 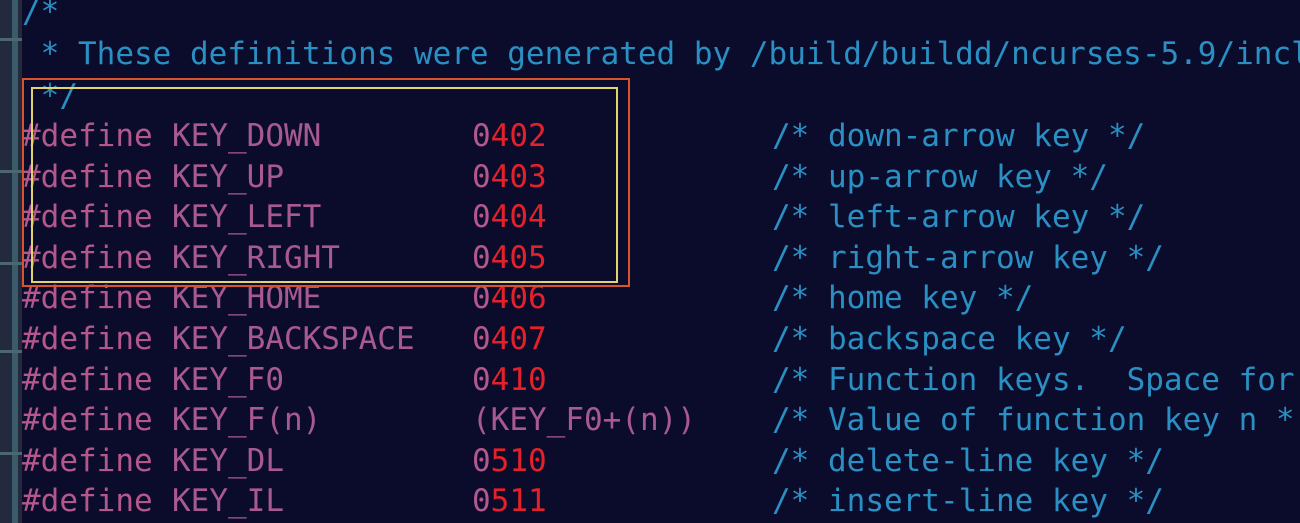 What do you see at coordinates (518, 501) in the screenshot?
I see `define-value-digits: 511` at bounding box center [518, 501].